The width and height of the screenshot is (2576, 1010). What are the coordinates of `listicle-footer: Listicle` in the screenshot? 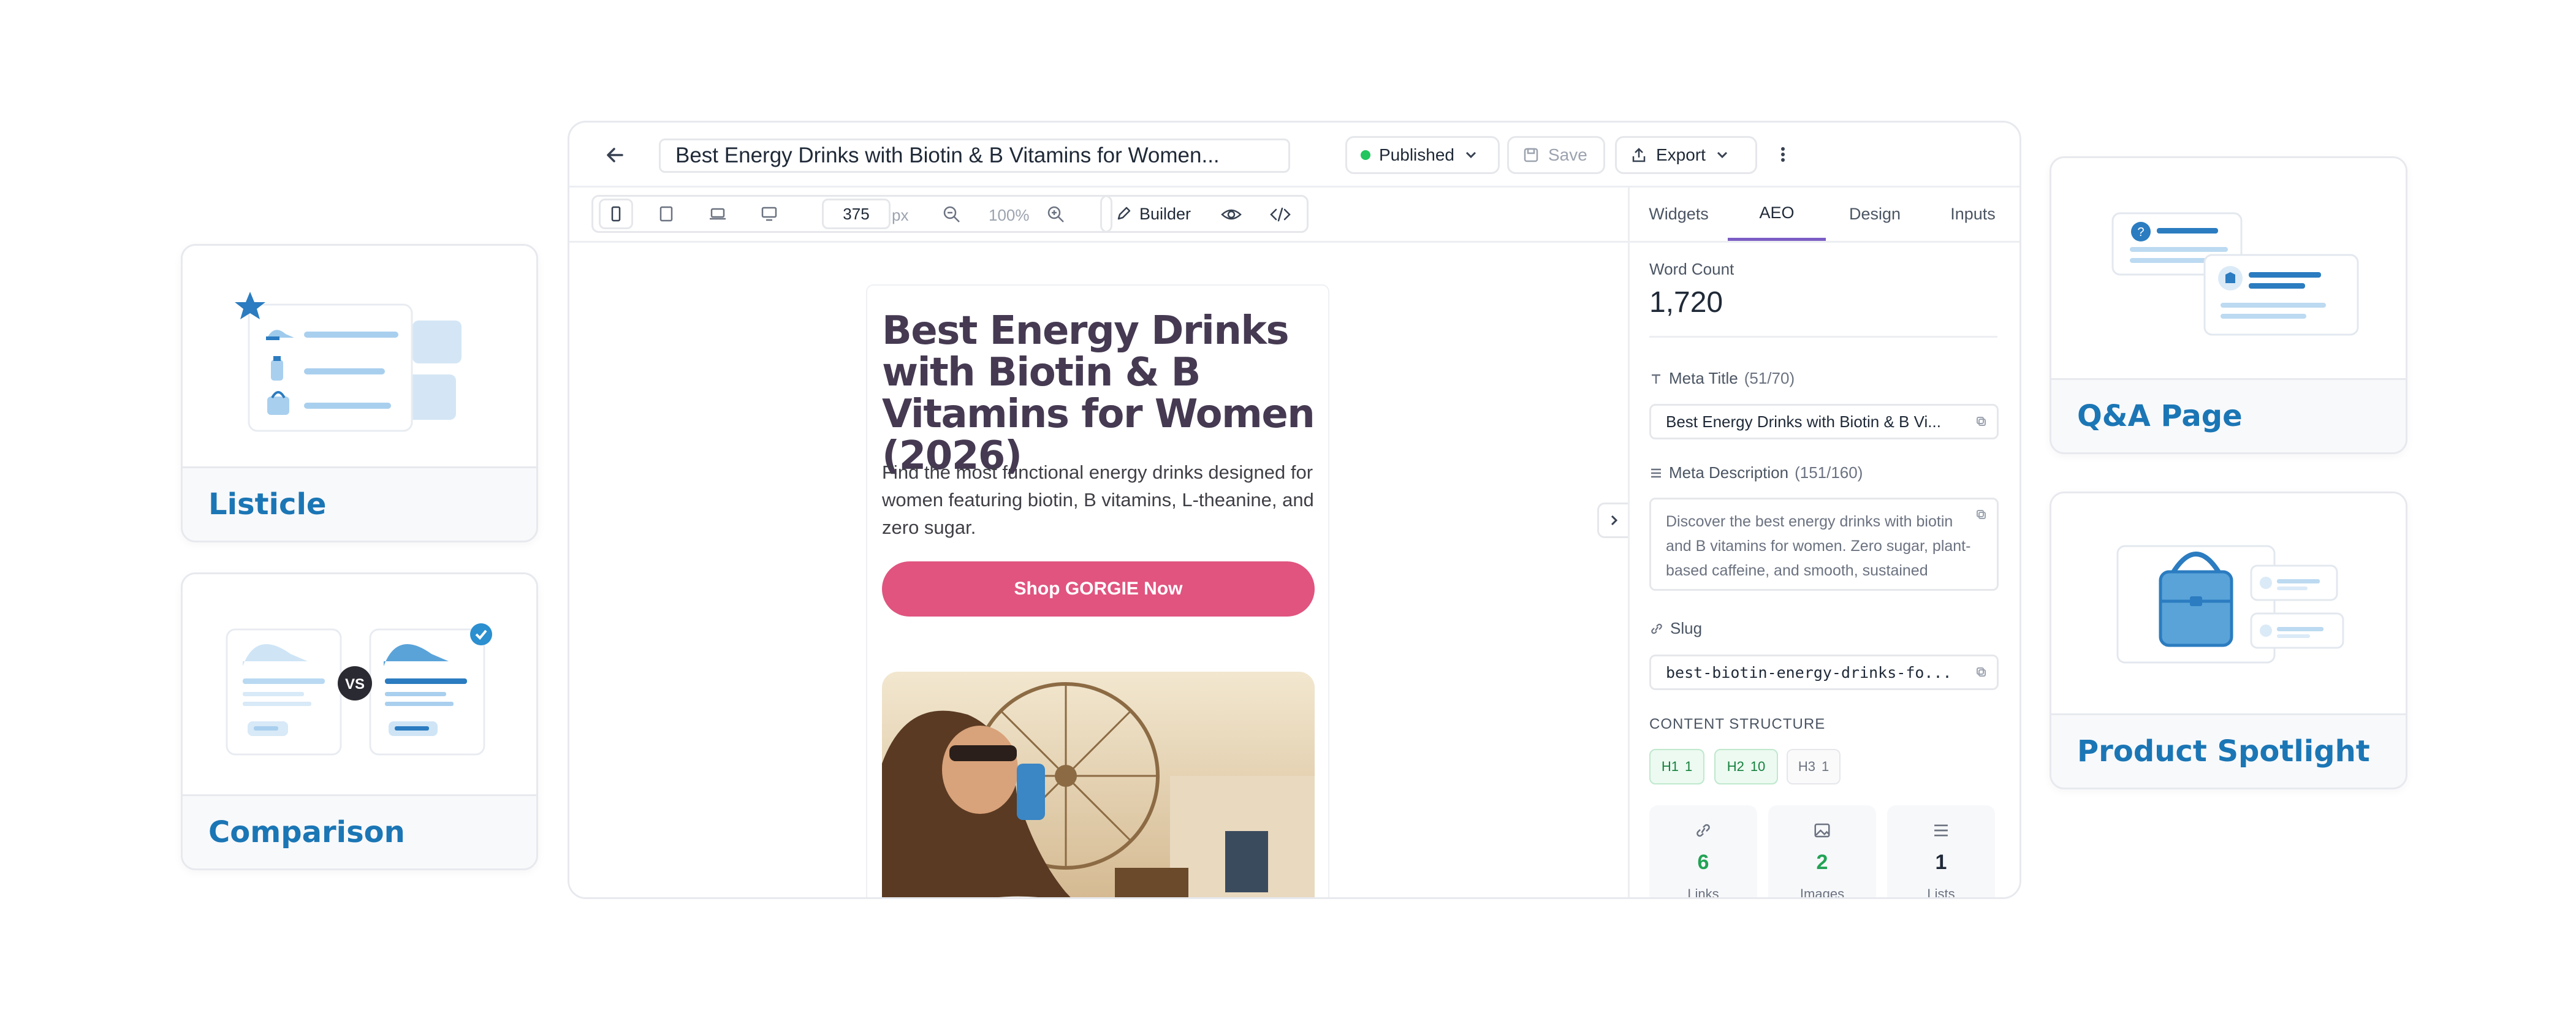 It's located at (359, 503).